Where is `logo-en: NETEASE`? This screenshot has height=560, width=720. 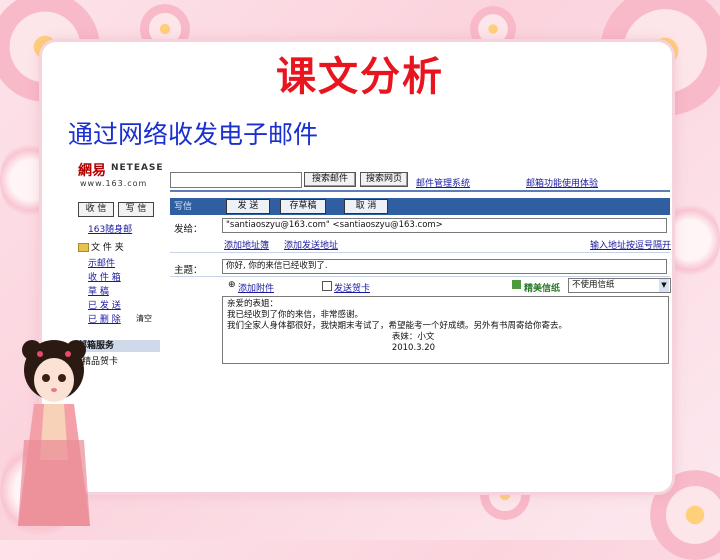 logo-en: NETEASE is located at coordinates (137, 168).